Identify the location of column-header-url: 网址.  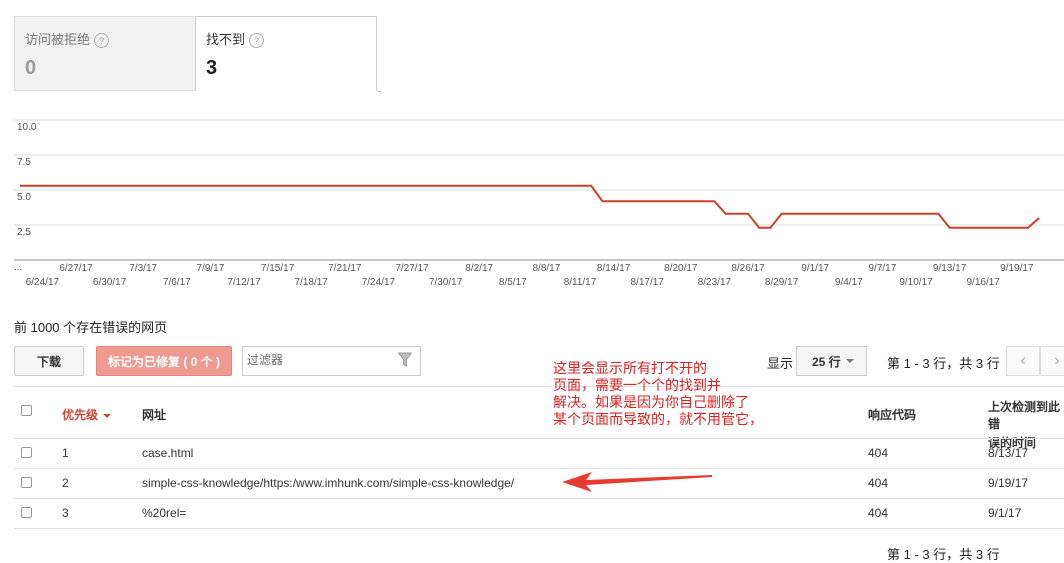
(154, 414).